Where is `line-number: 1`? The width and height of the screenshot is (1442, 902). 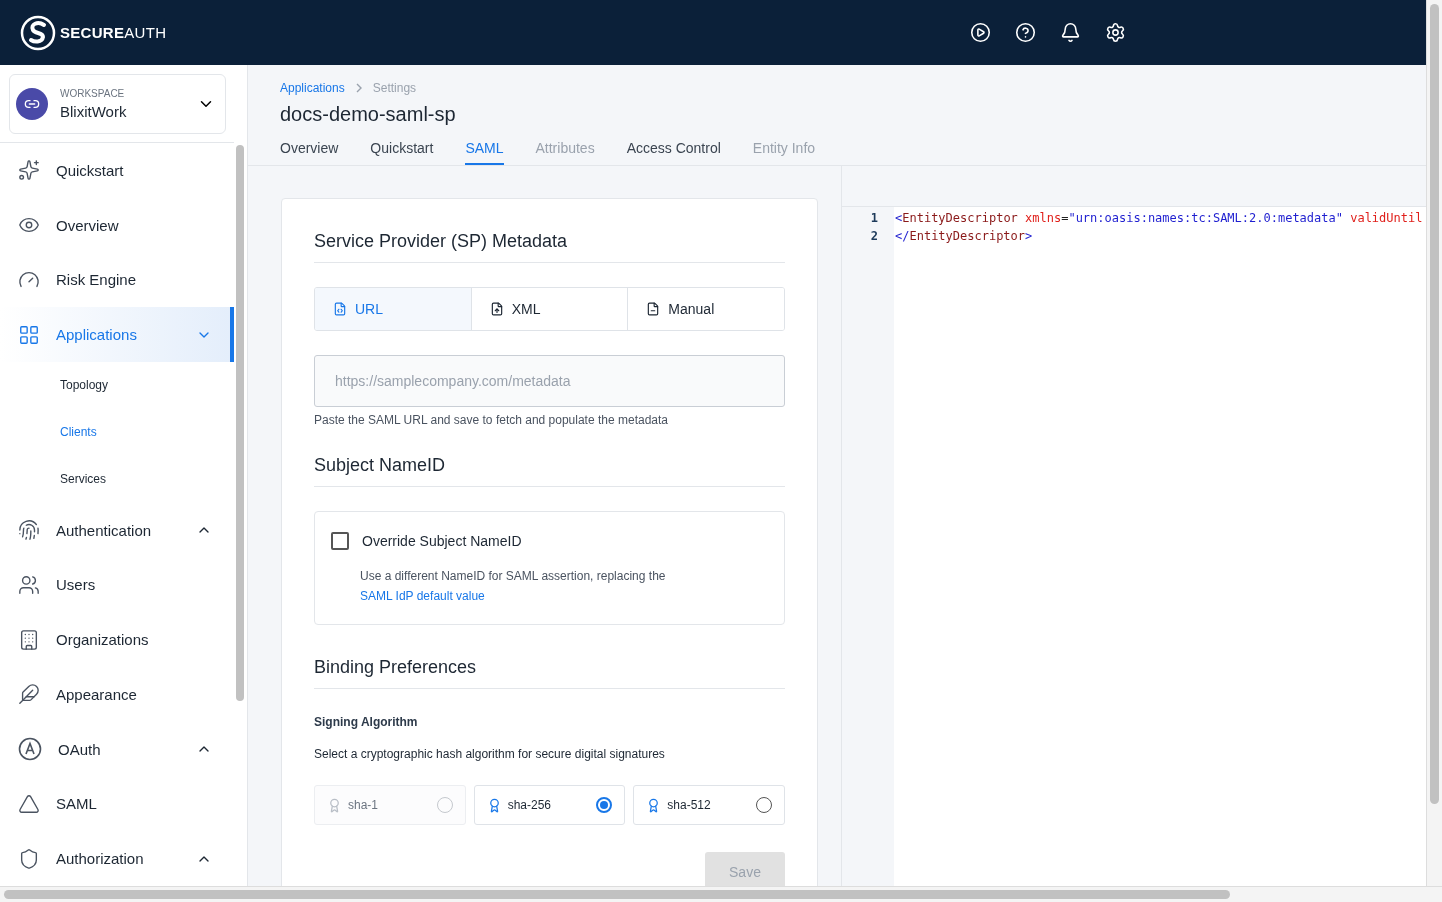 line-number: 1 is located at coordinates (874, 219).